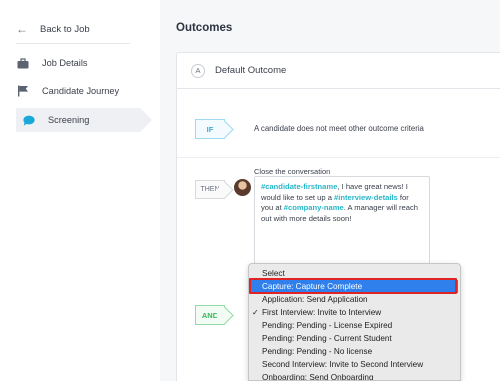  I want to click on if-tag-label: IF, so click(210, 129).